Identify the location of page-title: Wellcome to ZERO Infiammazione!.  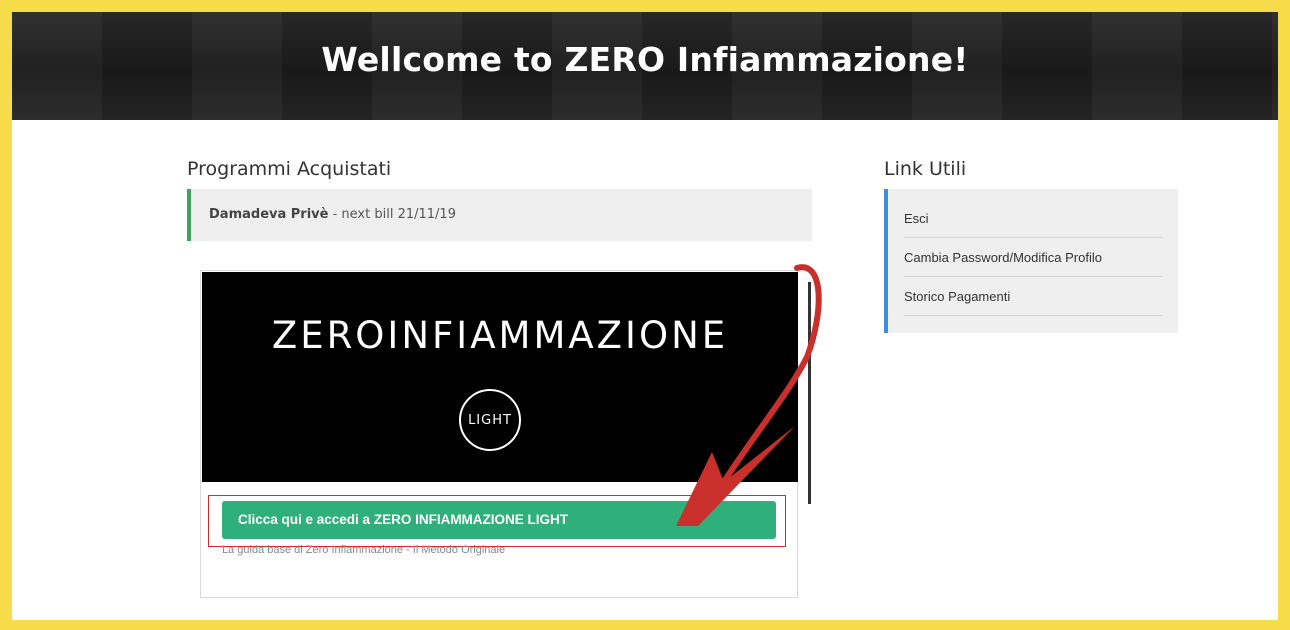
(645, 59).